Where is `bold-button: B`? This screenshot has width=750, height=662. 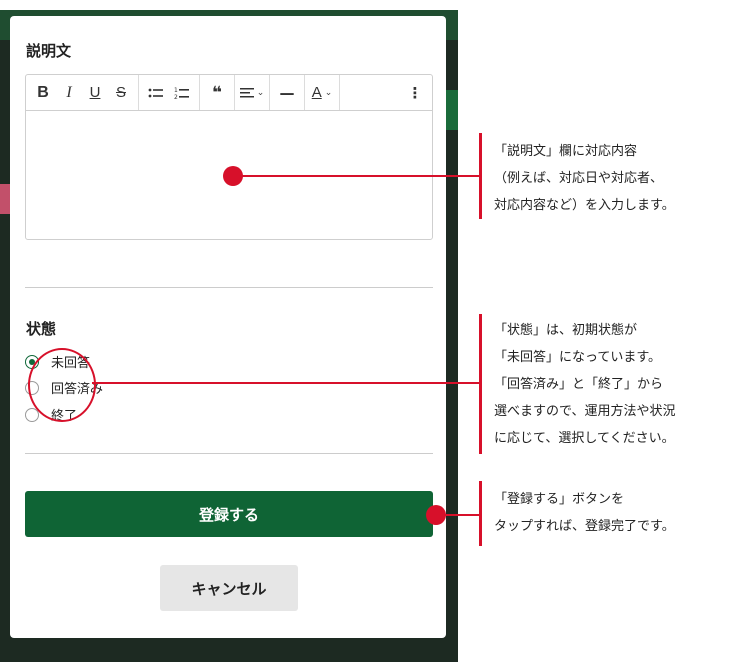 bold-button: B is located at coordinates (43, 93).